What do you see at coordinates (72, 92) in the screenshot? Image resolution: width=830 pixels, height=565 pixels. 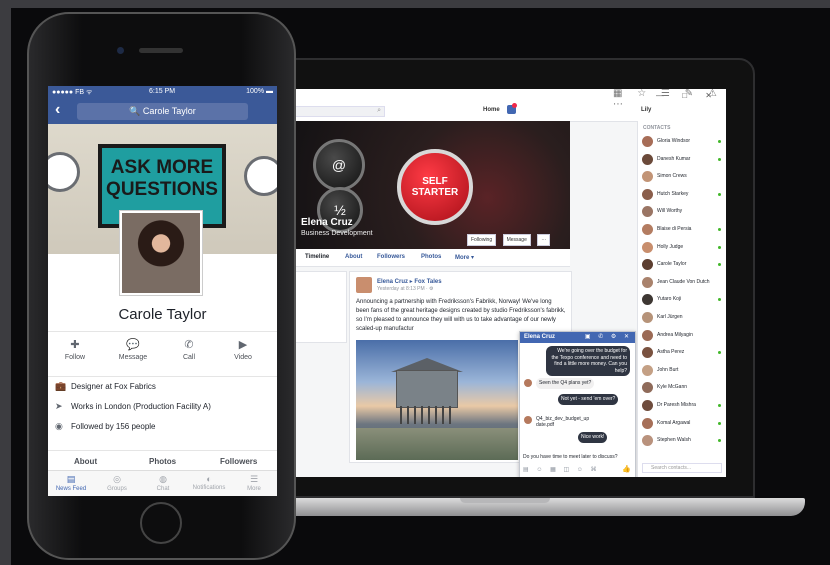 I see `carrier: ●●●●● FB ᯤ` at bounding box center [72, 92].